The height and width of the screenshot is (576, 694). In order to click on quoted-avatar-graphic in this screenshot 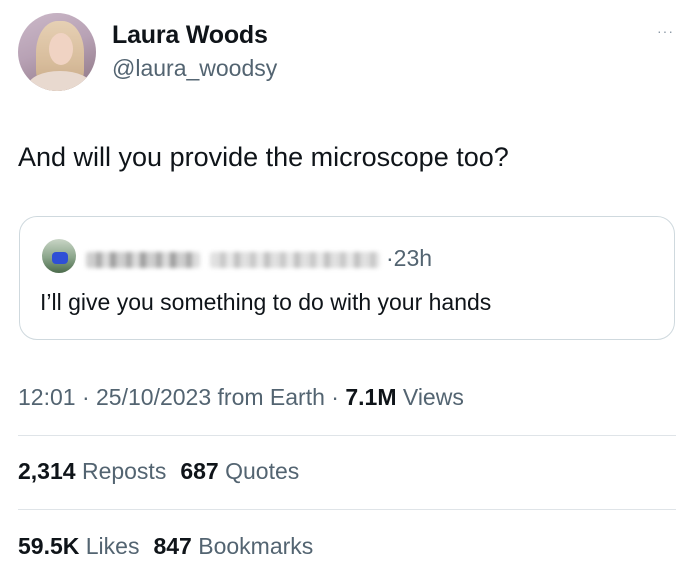, I will do `click(60, 258)`.